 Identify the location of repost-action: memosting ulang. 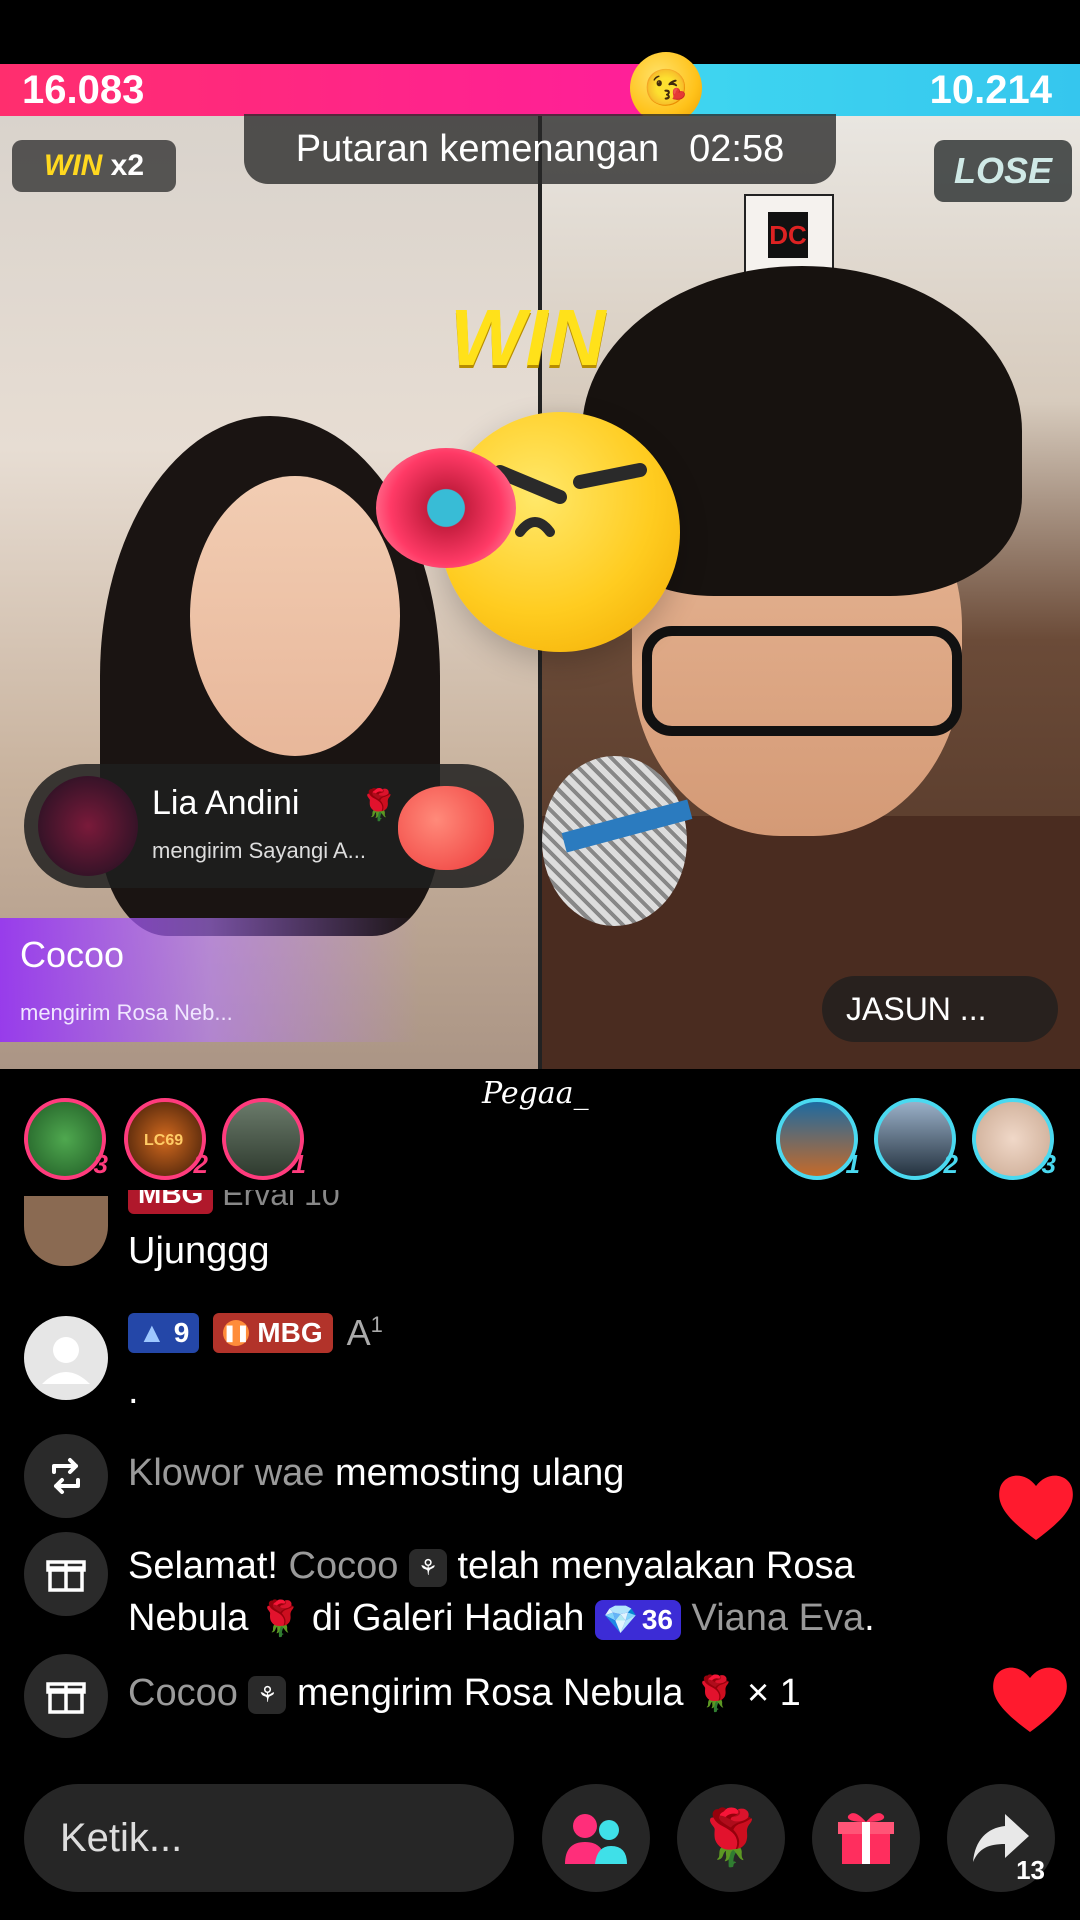
(479, 1473).